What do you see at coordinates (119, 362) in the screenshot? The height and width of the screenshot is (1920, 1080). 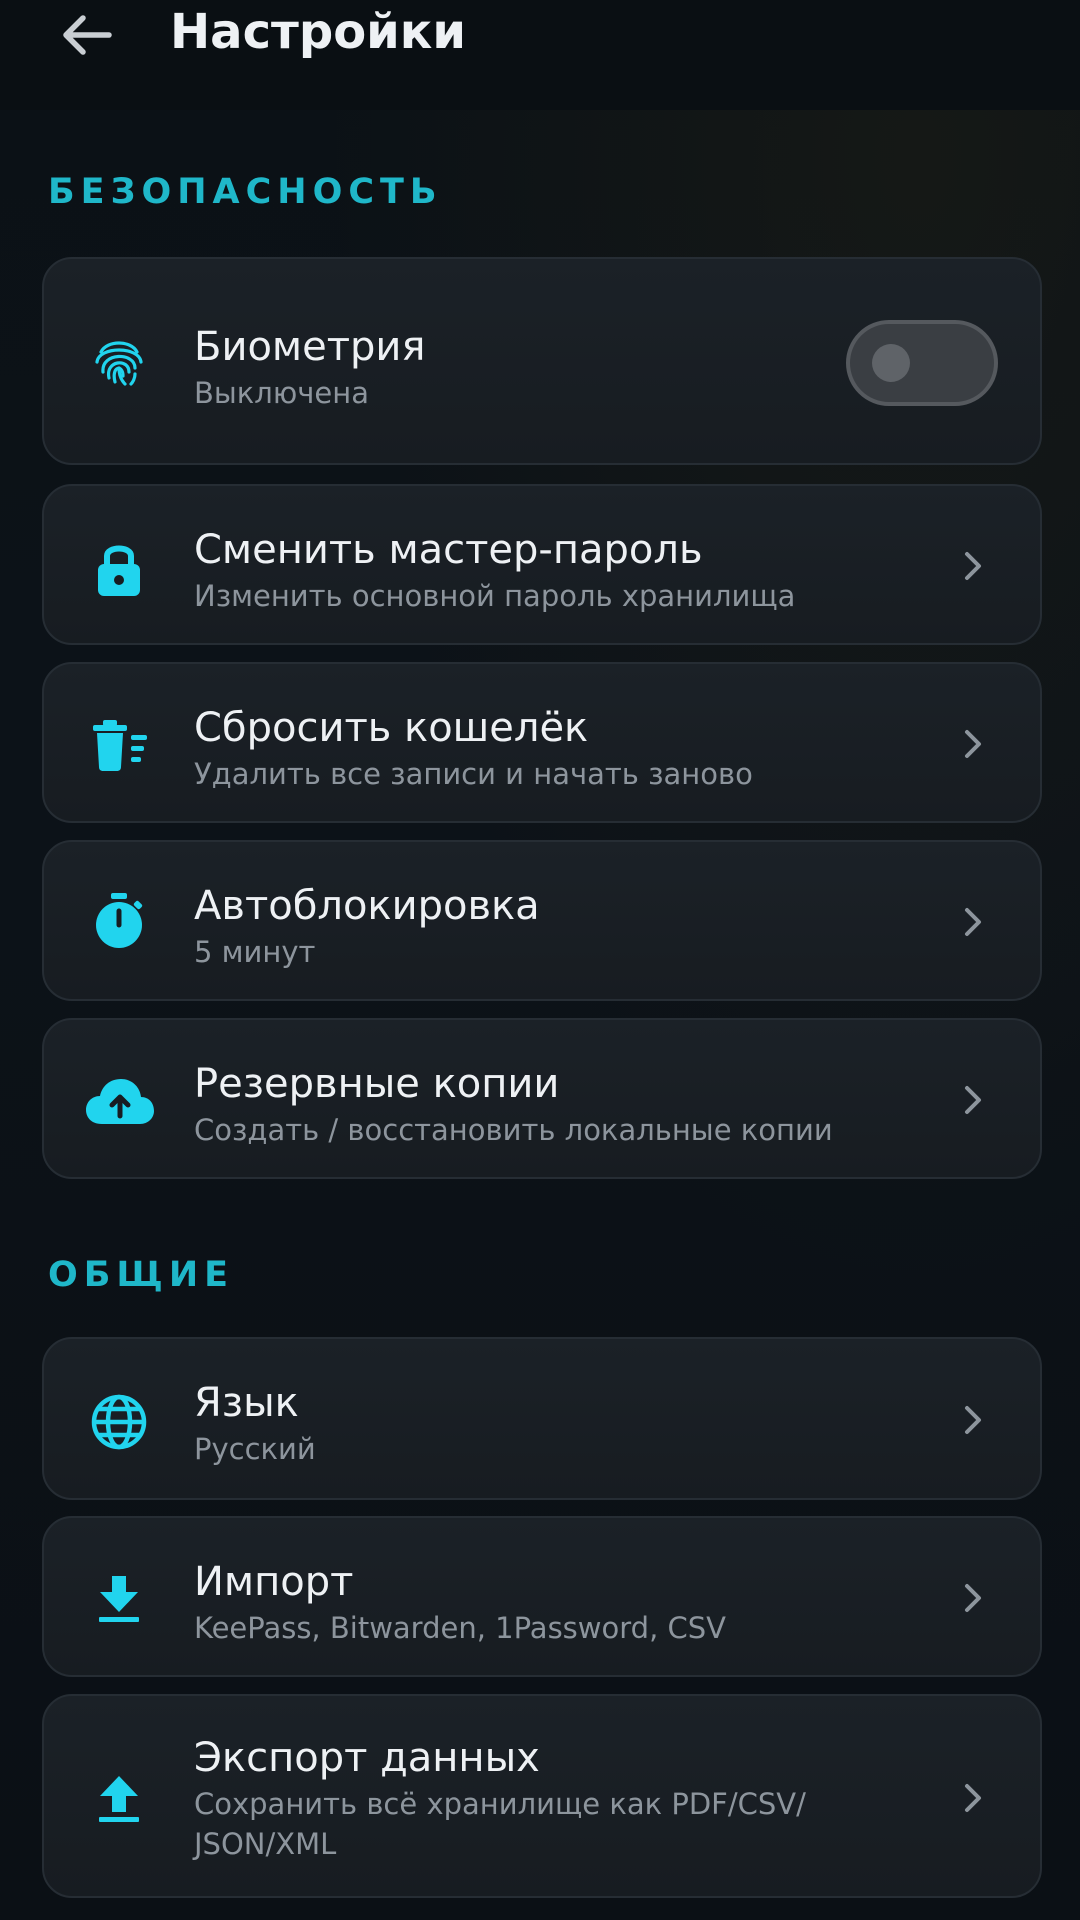 I see `fingerprint-icon` at bounding box center [119, 362].